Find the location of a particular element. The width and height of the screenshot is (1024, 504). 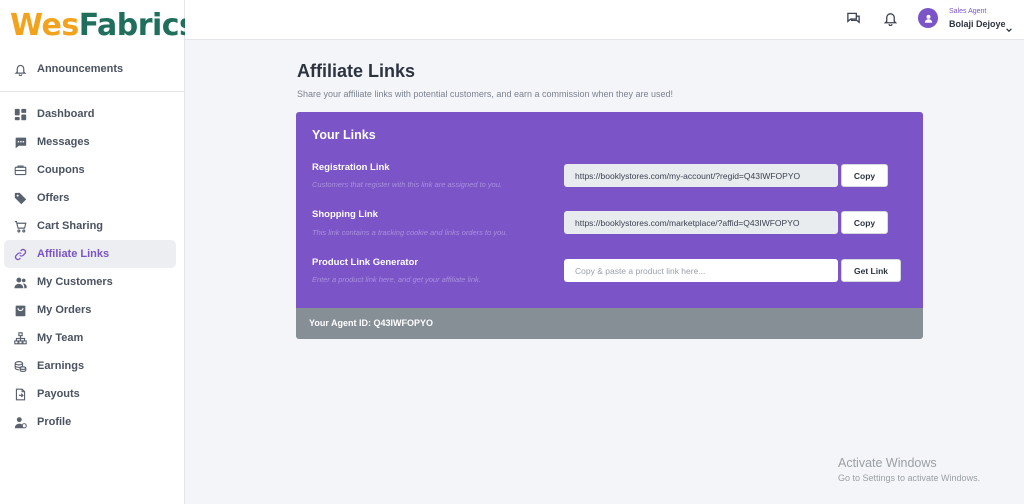

avatar is located at coordinates (928, 18).